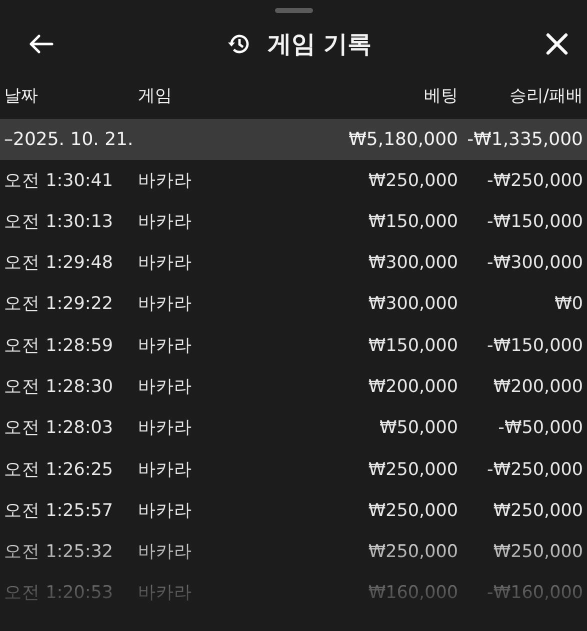 This screenshot has width=587, height=631. I want to click on table-cell-text: ₩160,000, so click(412, 594).